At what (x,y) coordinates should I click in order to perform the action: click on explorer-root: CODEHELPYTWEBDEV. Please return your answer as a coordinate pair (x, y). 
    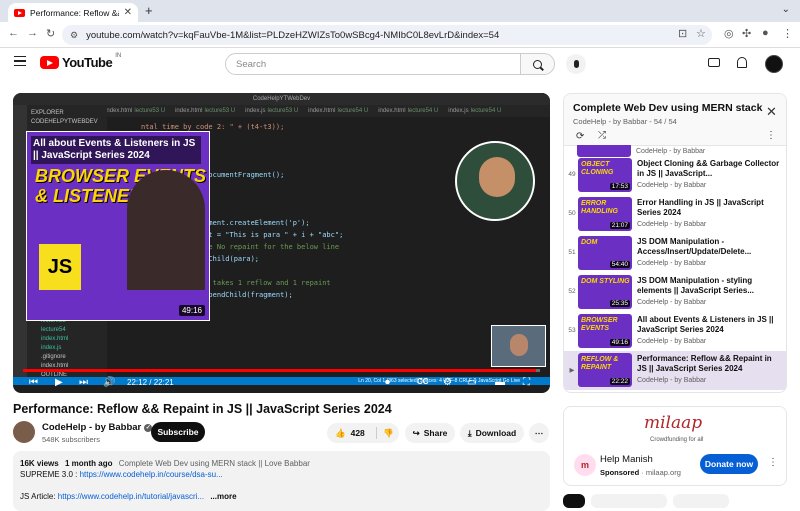
    Looking at the image, I should click on (64, 122).